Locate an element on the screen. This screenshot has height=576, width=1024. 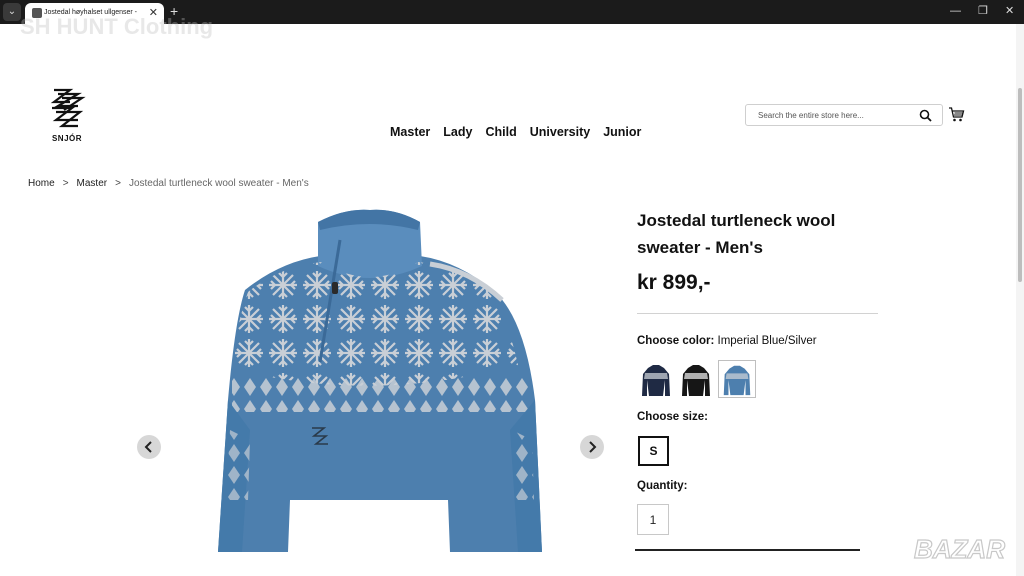
nav-item-junior: Junior is located at coordinates (622, 132).